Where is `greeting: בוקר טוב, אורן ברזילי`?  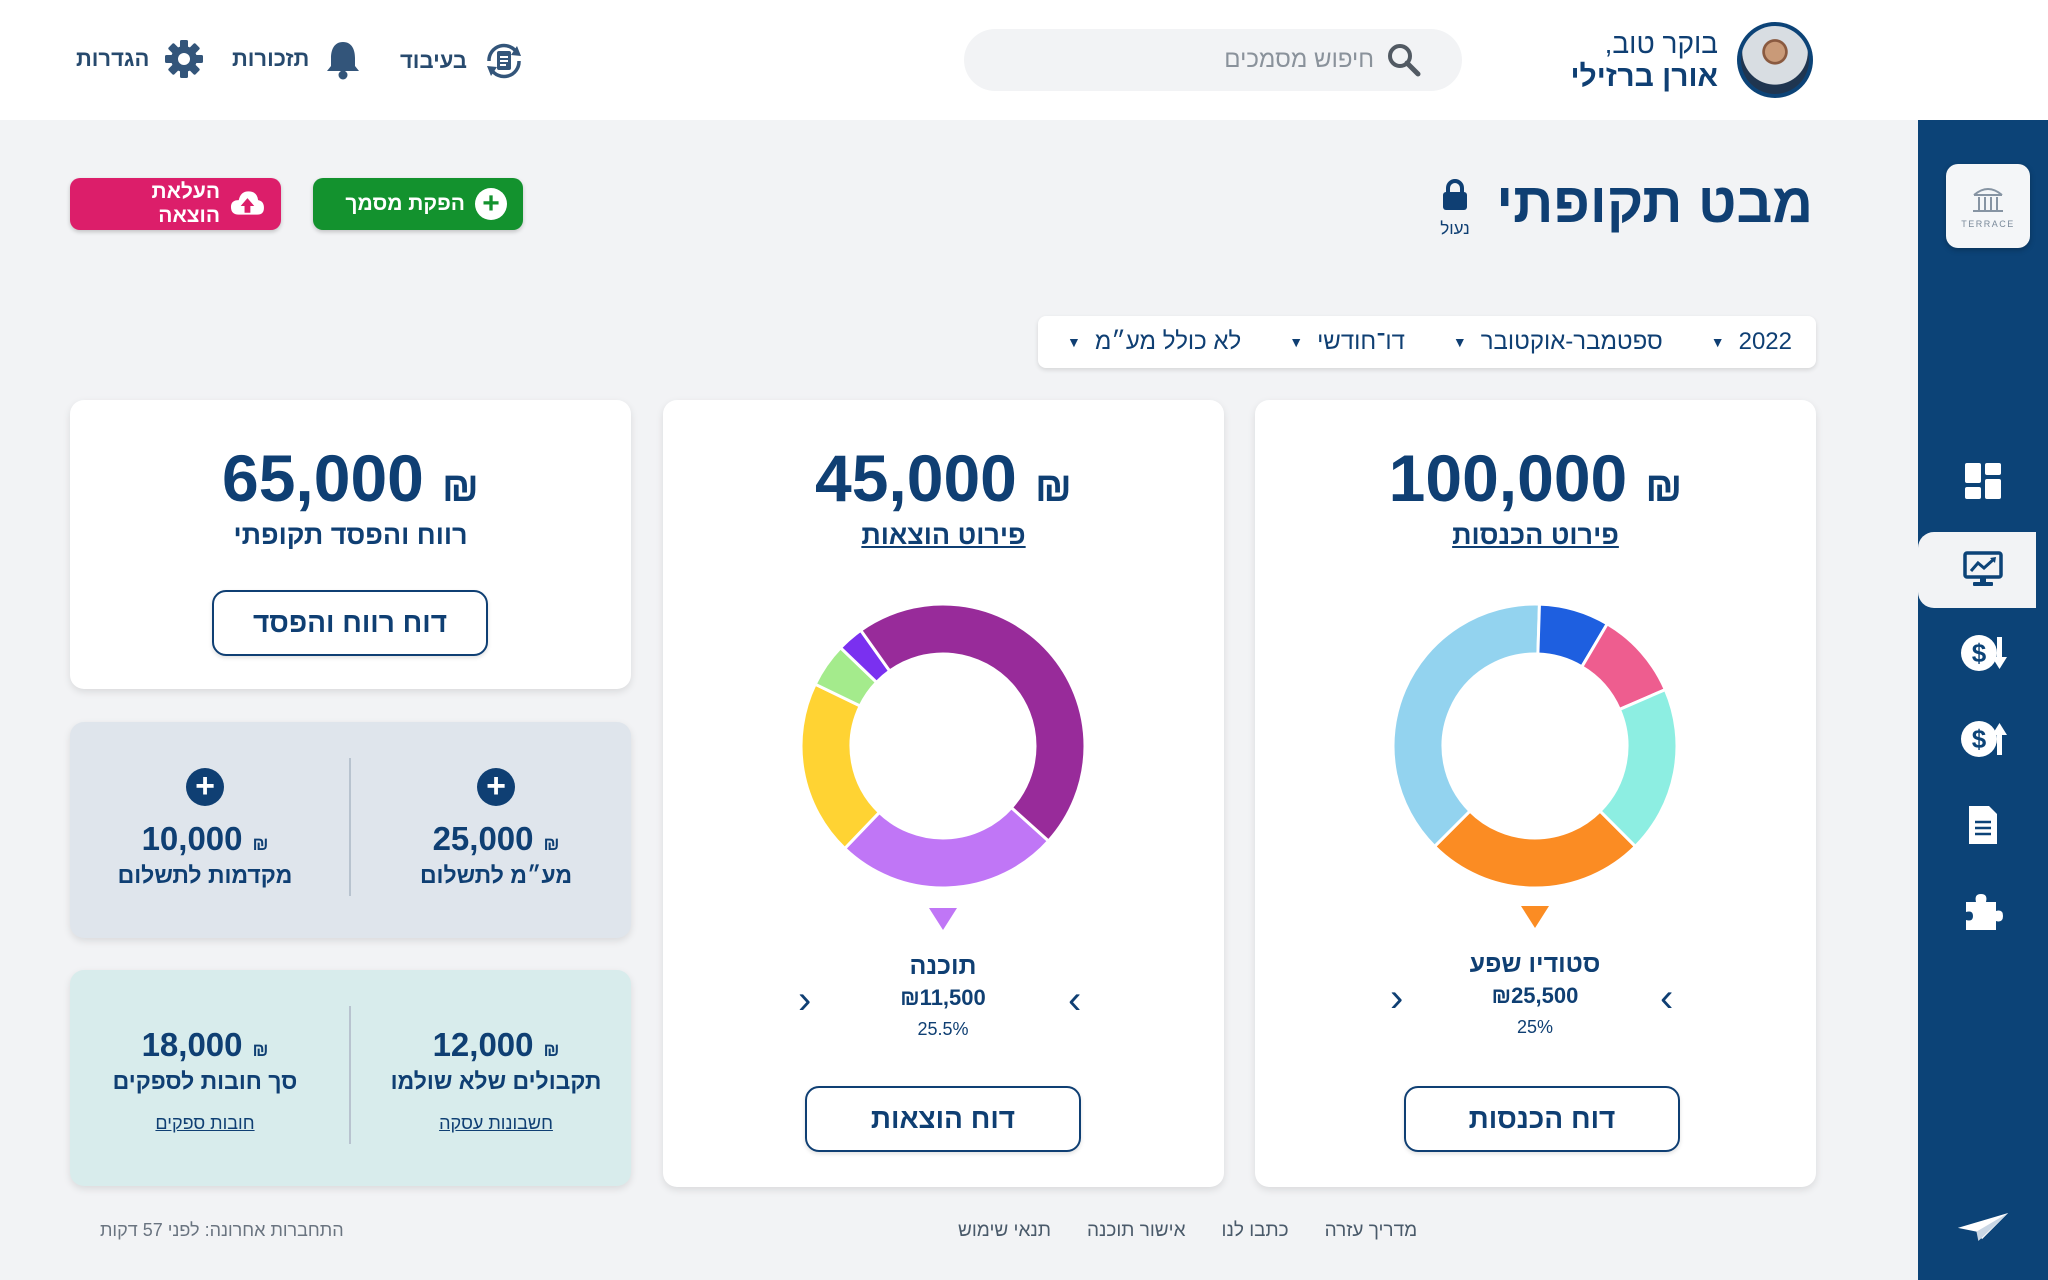
greeting: בוקר טוב, אורן ברזילי is located at coordinates (1645, 61).